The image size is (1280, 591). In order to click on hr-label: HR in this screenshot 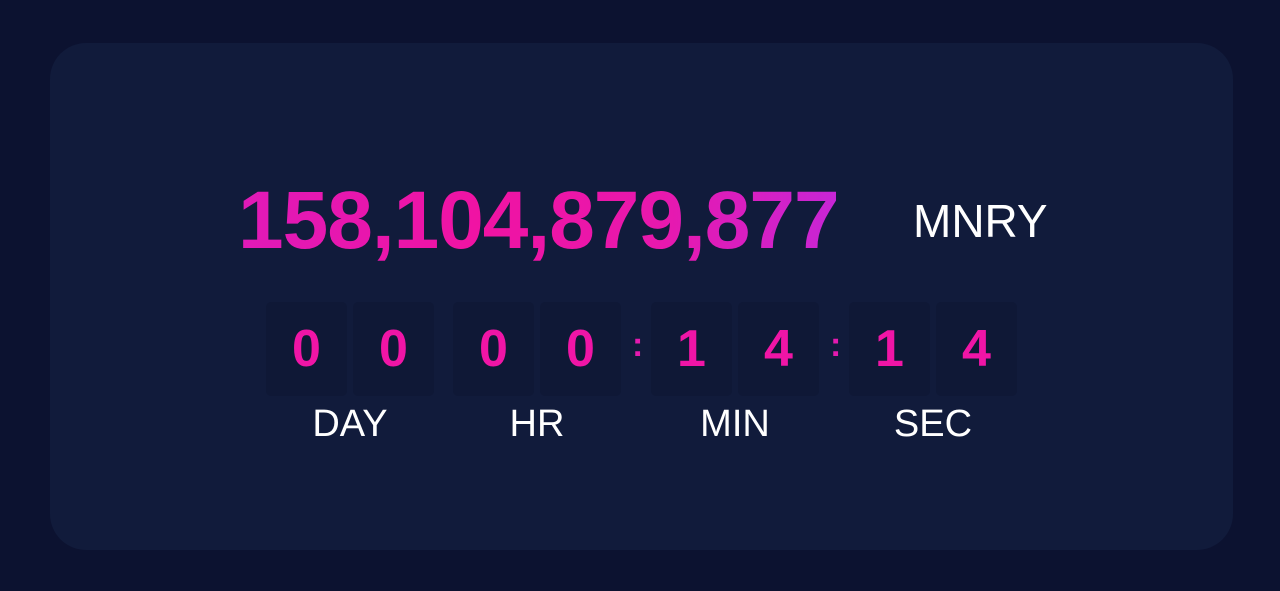, I will do `click(537, 424)`.